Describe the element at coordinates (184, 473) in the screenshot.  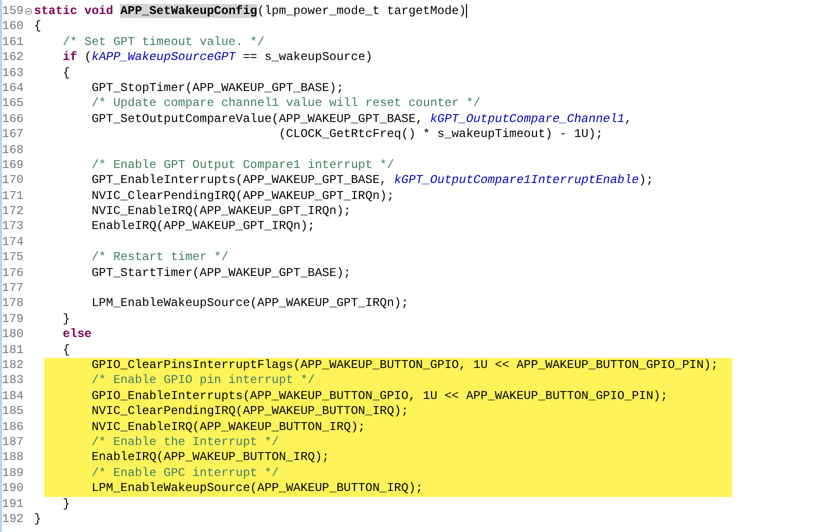
I see `code-line: /* Enable GPC interrupt */` at that location.